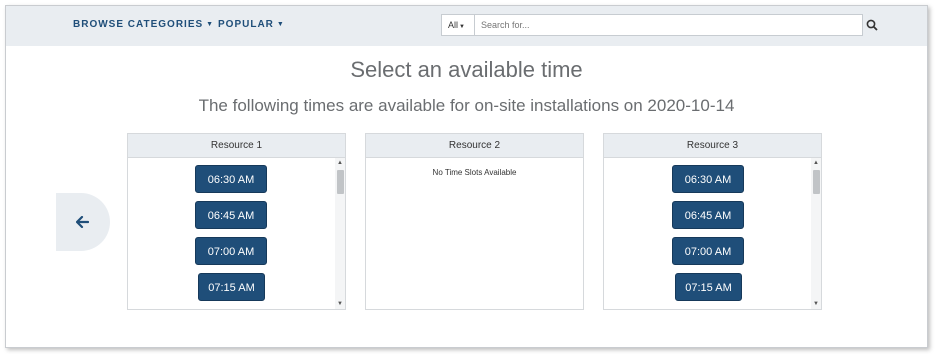 Image resolution: width=936 pixels, height=354 pixels. Describe the element at coordinates (712, 146) in the screenshot. I see `resource-panel-header: Resource 3` at that location.